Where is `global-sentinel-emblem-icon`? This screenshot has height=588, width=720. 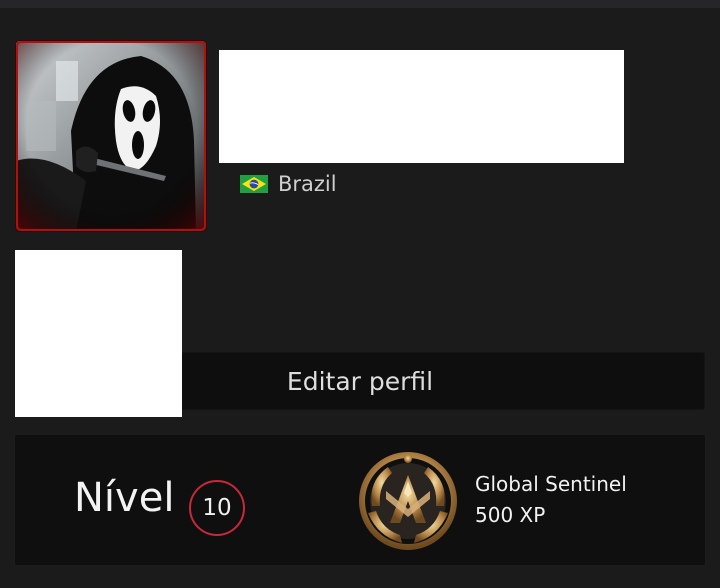 global-sentinel-emblem-icon is located at coordinates (408, 501).